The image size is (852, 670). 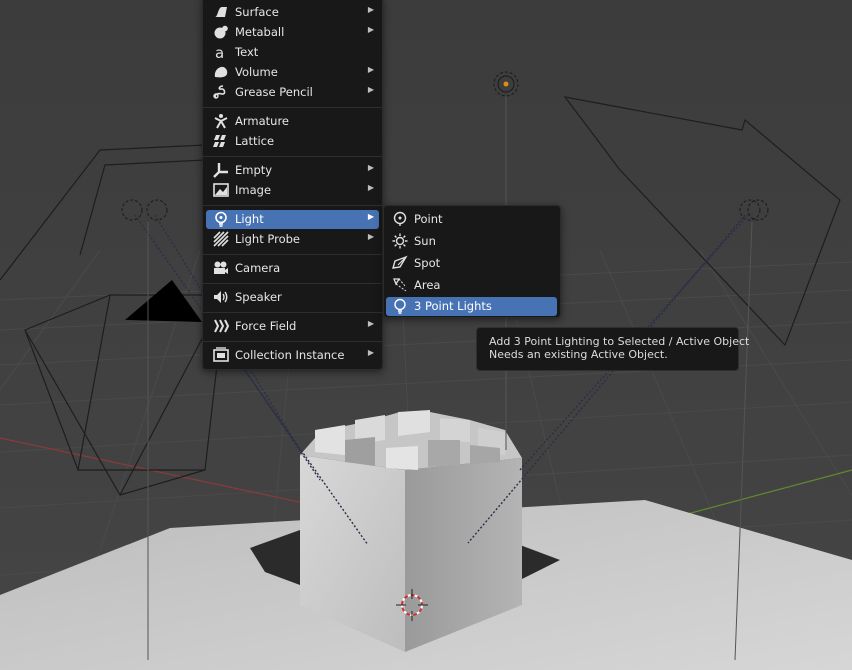 I want to click on three-point-lights-icon, so click(x=400, y=306).